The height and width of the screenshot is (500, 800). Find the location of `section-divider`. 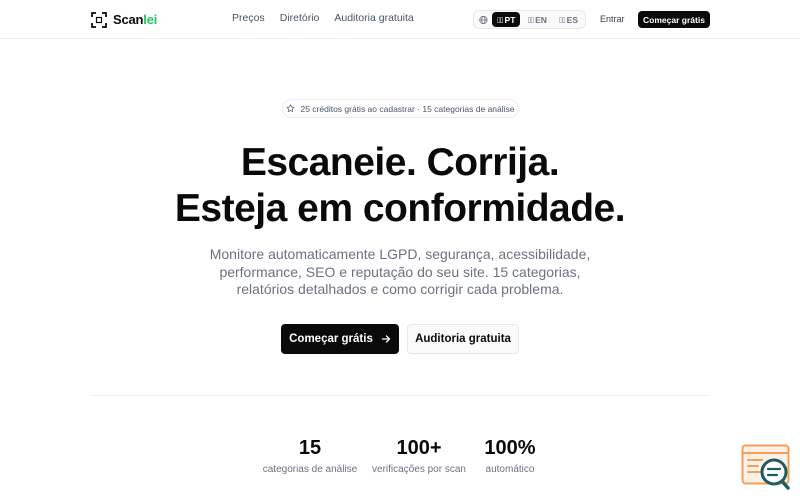

section-divider is located at coordinates (400, 395).